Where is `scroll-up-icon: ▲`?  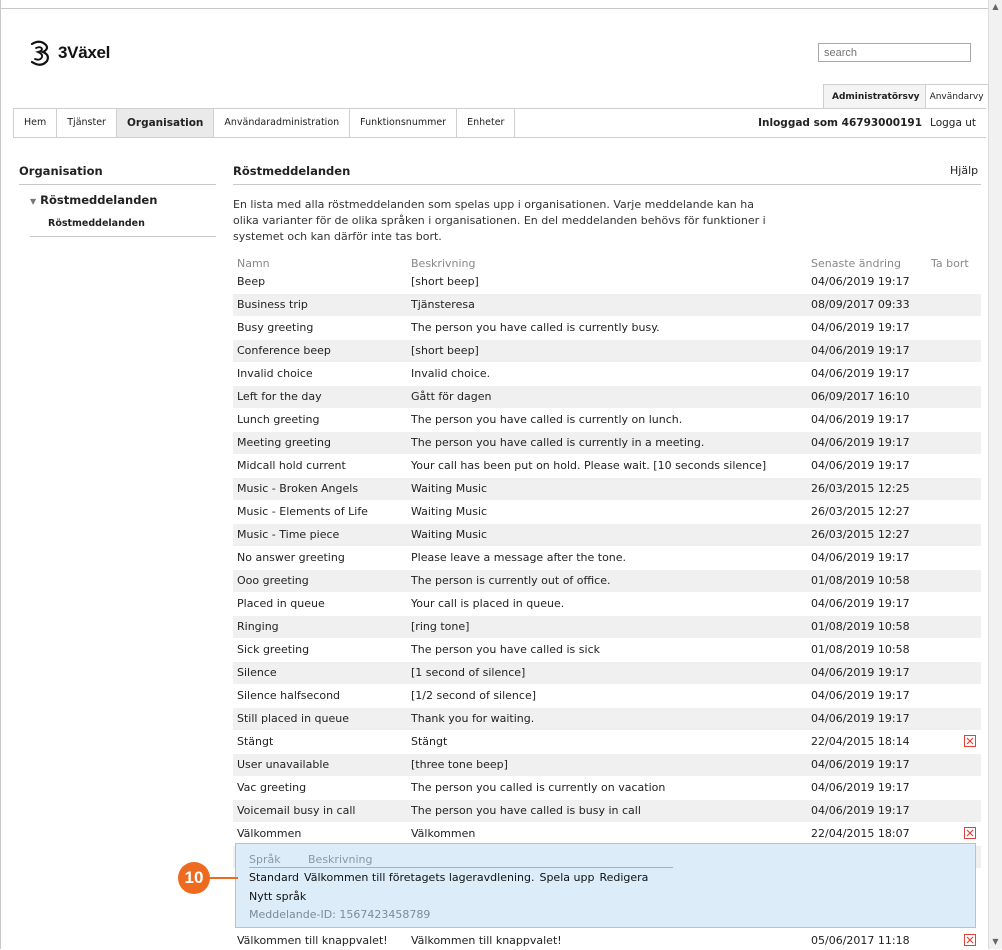 scroll-up-icon: ▲ is located at coordinates (995, 7).